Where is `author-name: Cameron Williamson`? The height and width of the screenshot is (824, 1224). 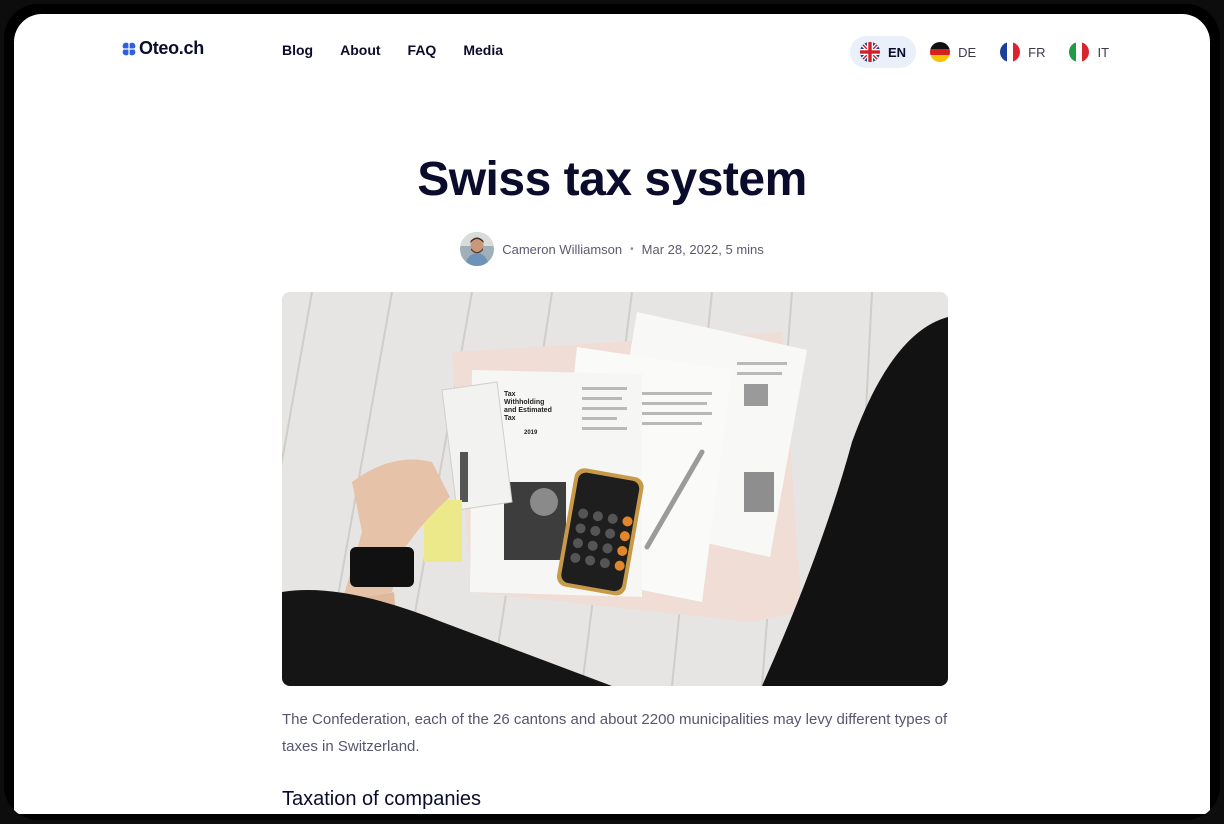
author-name: Cameron Williamson is located at coordinates (562, 249).